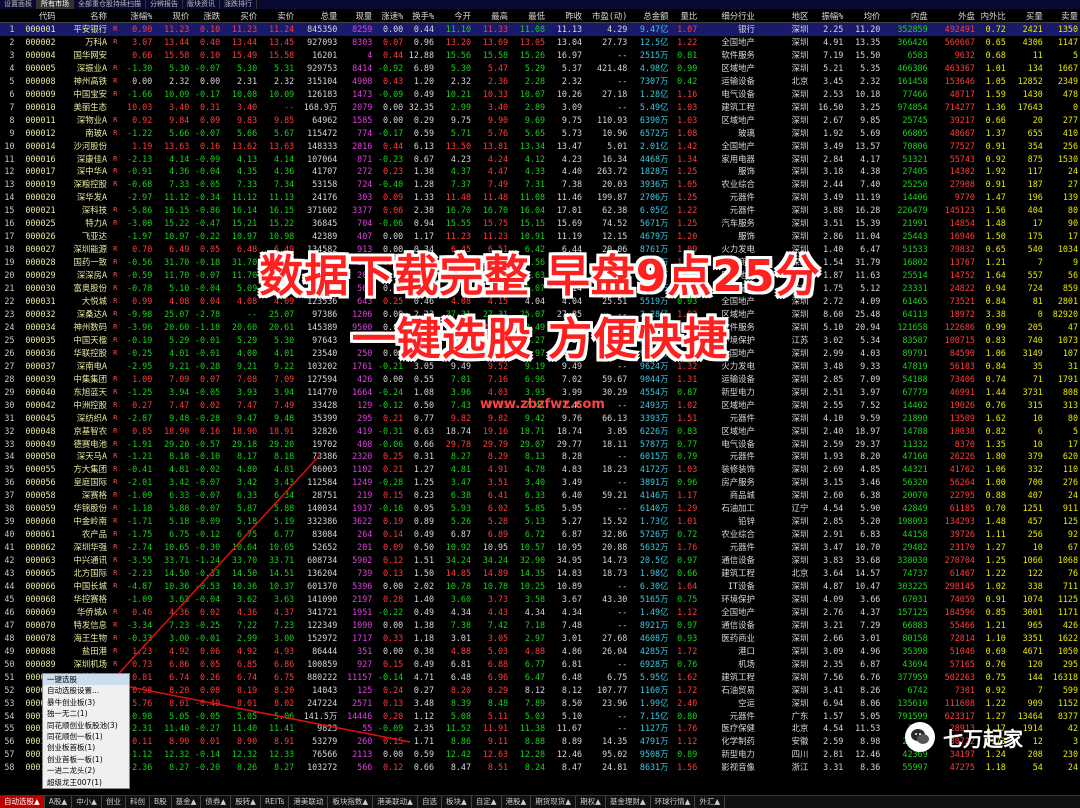  Describe the element at coordinates (487, 802) in the screenshot. I see `bottom-tab: 自定▲` at that location.